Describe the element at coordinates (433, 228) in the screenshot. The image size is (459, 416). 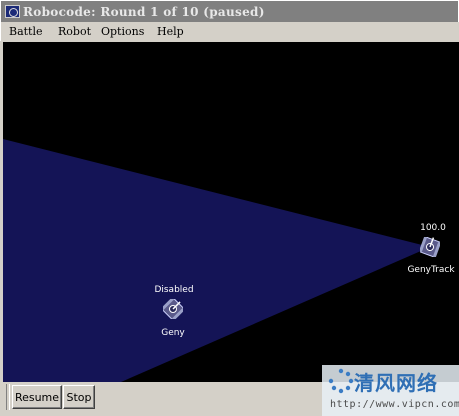
I see `robot-energy-label: 100.0` at that location.